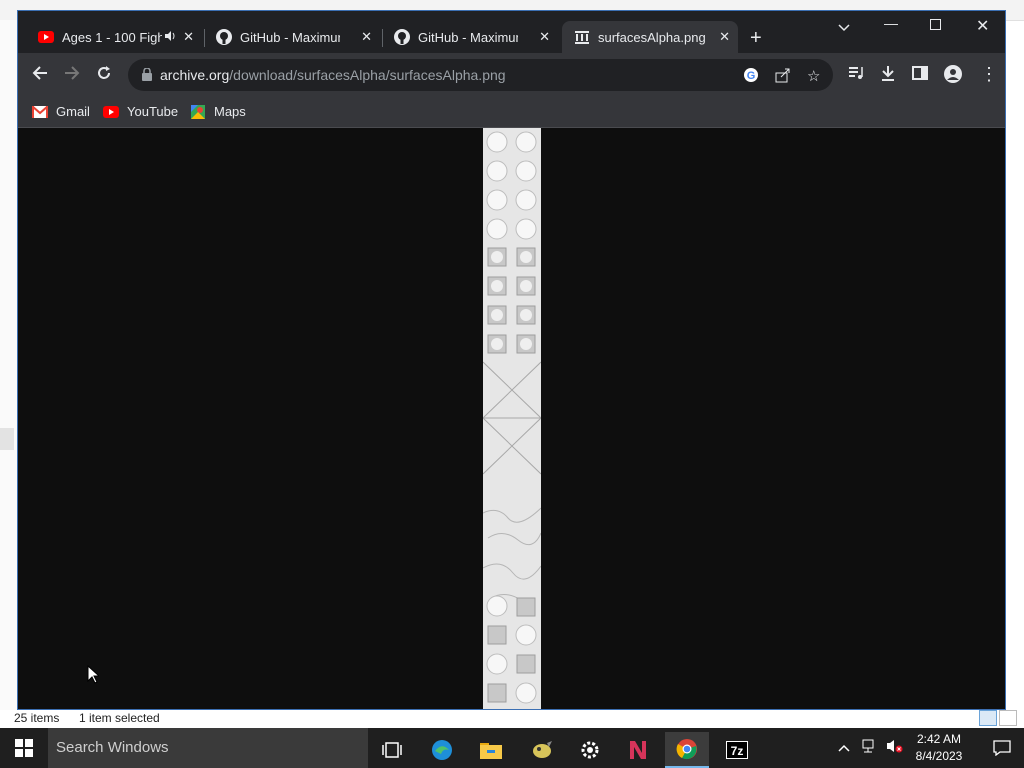  Describe the element at coordinates (989, 74) in the screenshot. I see `more-menu-icon: ⋮` at that location.